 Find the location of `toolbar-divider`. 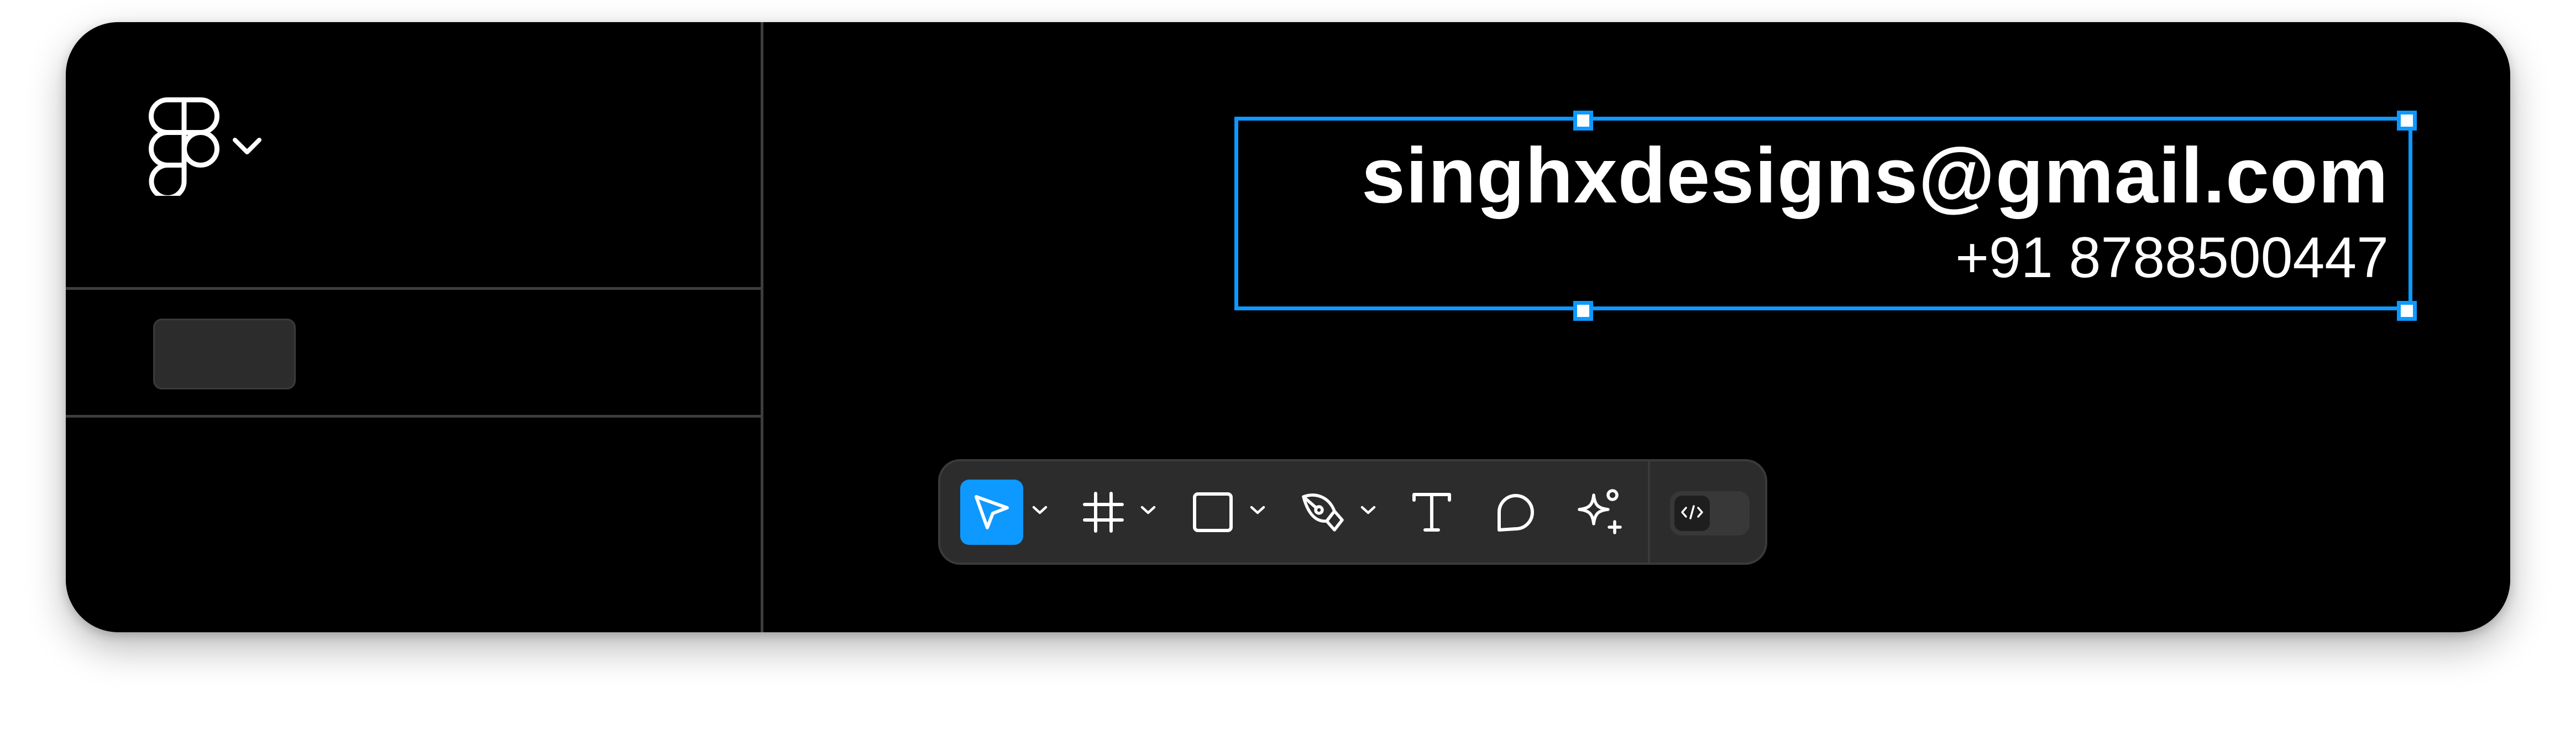

toolbar-divider is located at coordinates (1649, 512).